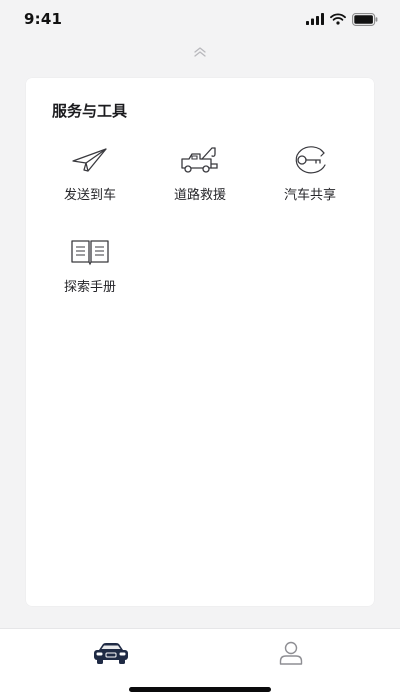 Image resolution: width=400 pixels, height=700 pixels. What do you see at coordinates (310, 160) in the screenshot?
I see `car-key-share-icon` at bounding box center [310, 160].